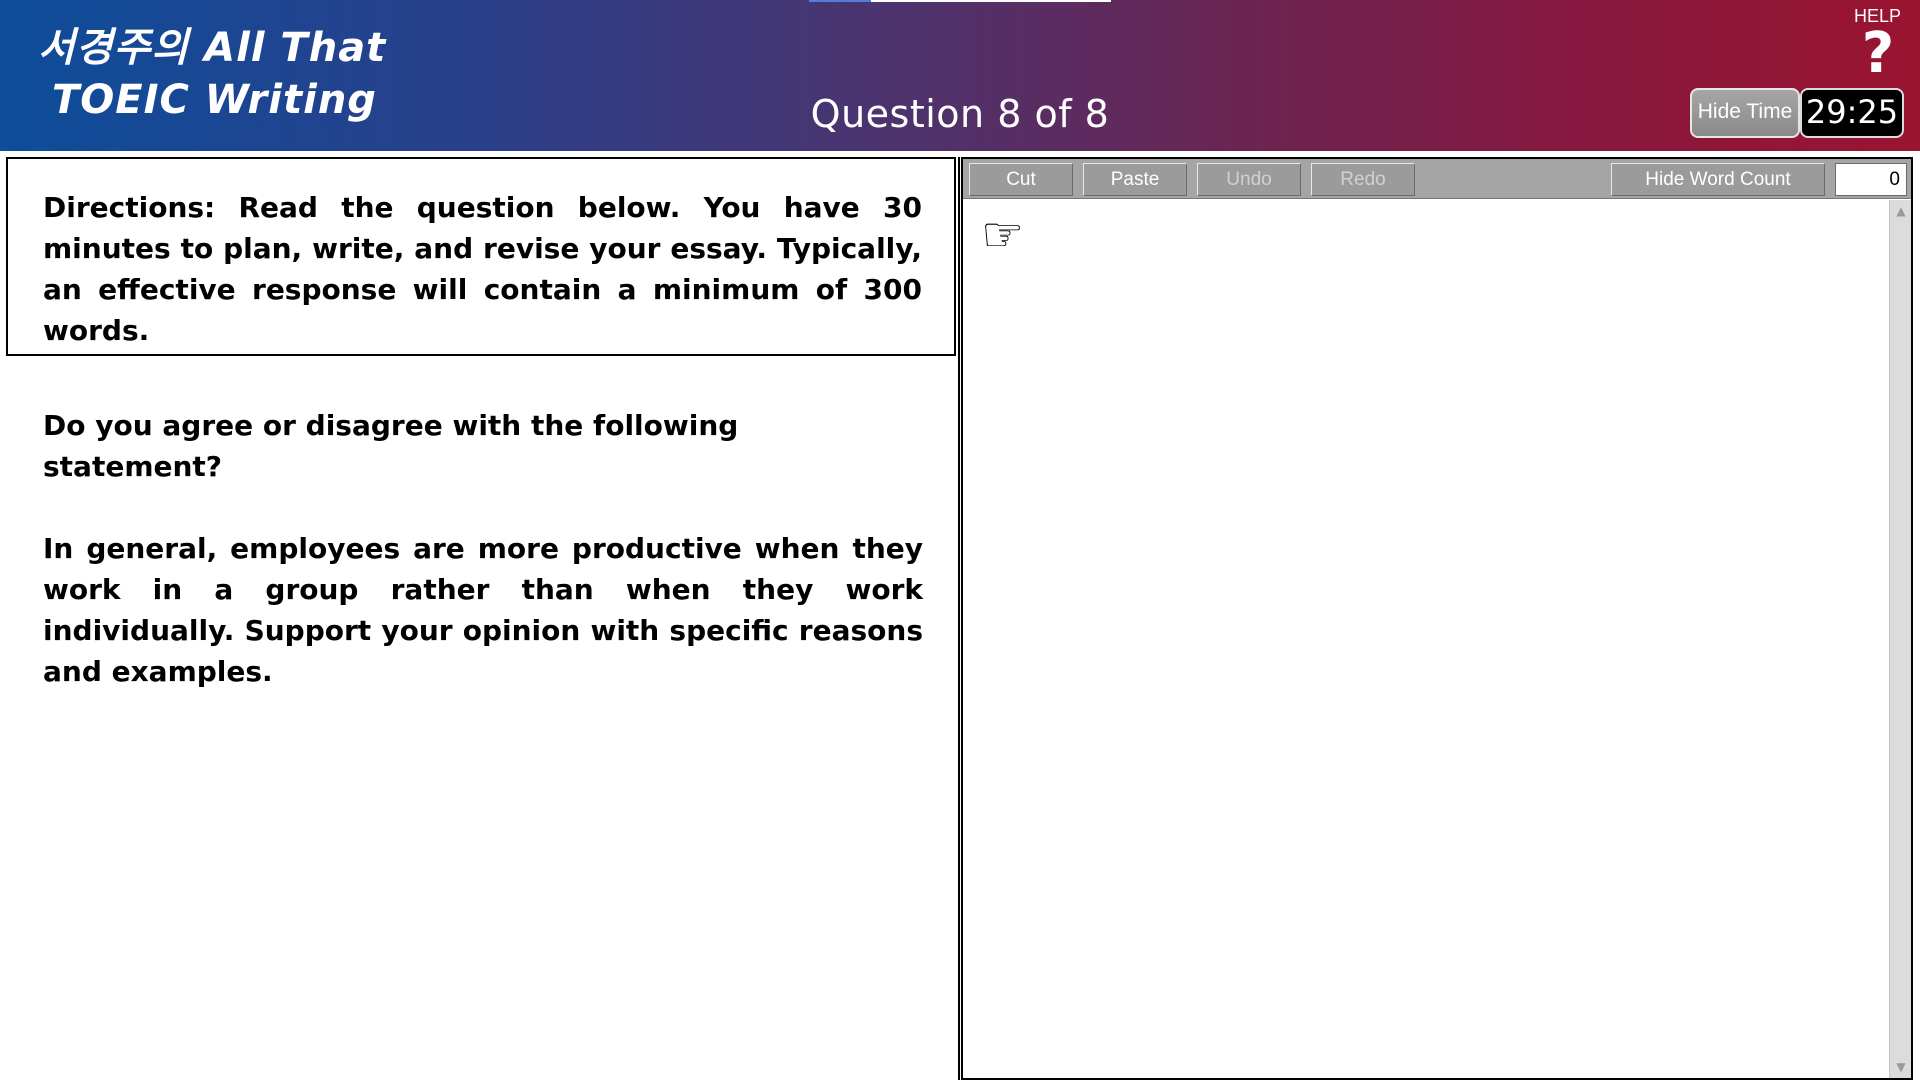 This screenshot has width=1920, height=1080. What do you see at coordinates (1718, 179) in the screenshot?
I see `hide-word-count-button: Hide Word Count` at bounding box center [1718, 179].